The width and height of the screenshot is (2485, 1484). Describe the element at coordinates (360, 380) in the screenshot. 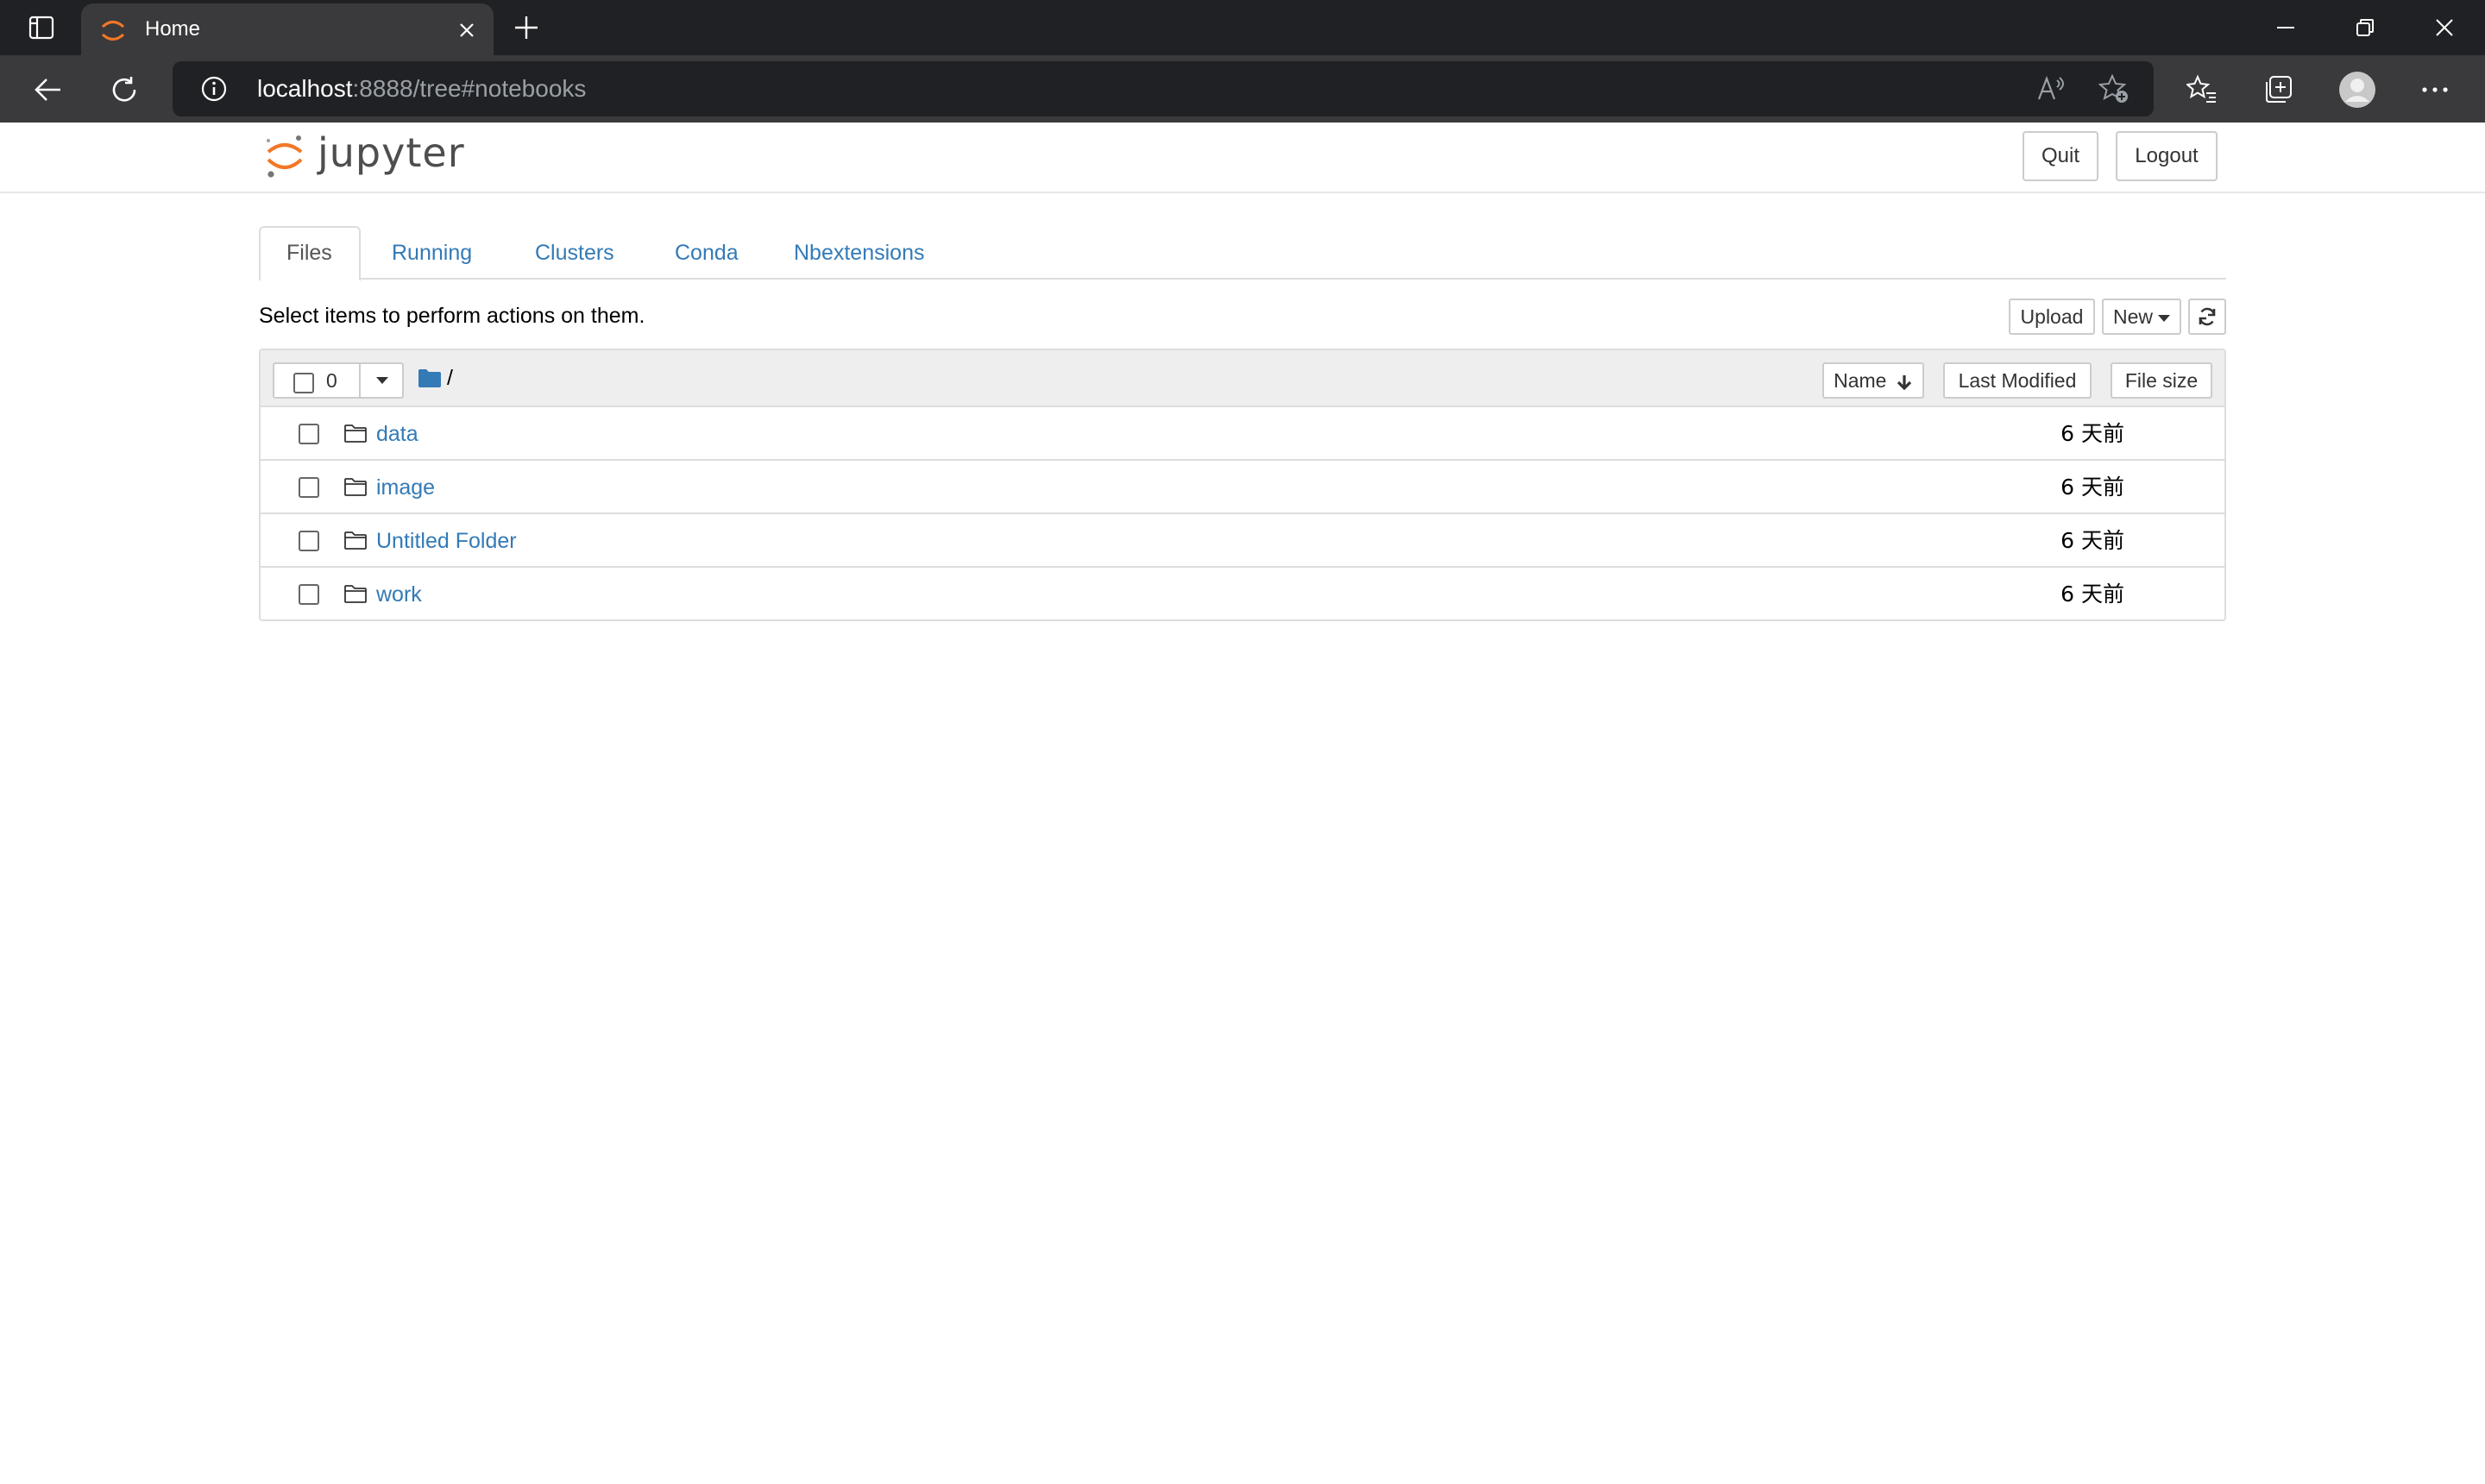

I see `select-divider` at that location.